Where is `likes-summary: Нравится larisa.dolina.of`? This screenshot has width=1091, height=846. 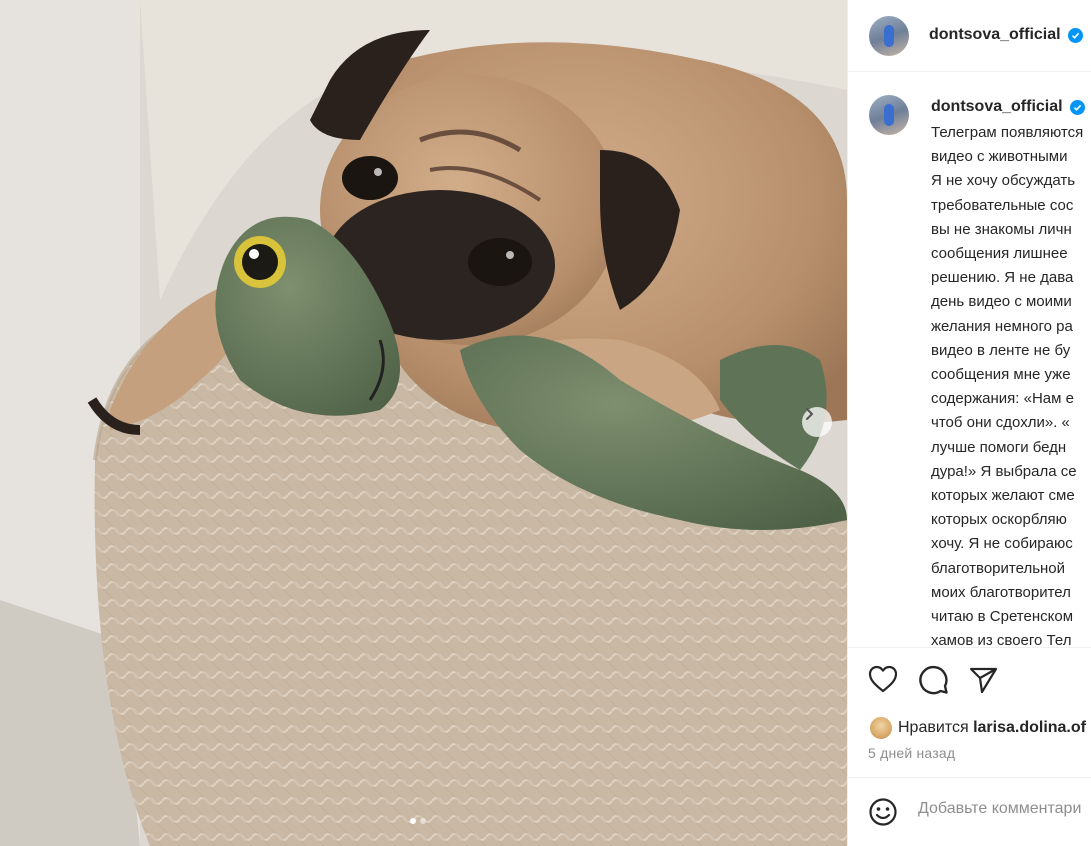 likes-summary: Нравится larisa.dolina.of is located at coordinates (992, 728).